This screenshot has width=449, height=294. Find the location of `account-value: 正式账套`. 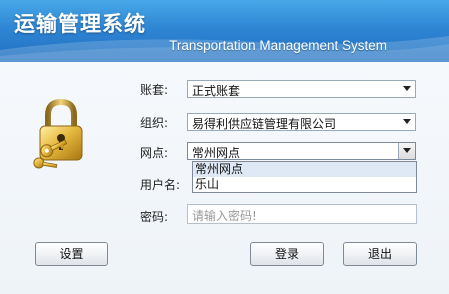

account-value: 正式账套 is located at coordinates (216, 91).